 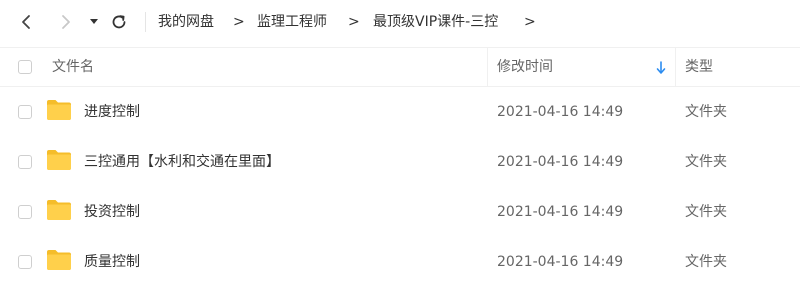 I want to click on back-button, so click(x=26, y=22).